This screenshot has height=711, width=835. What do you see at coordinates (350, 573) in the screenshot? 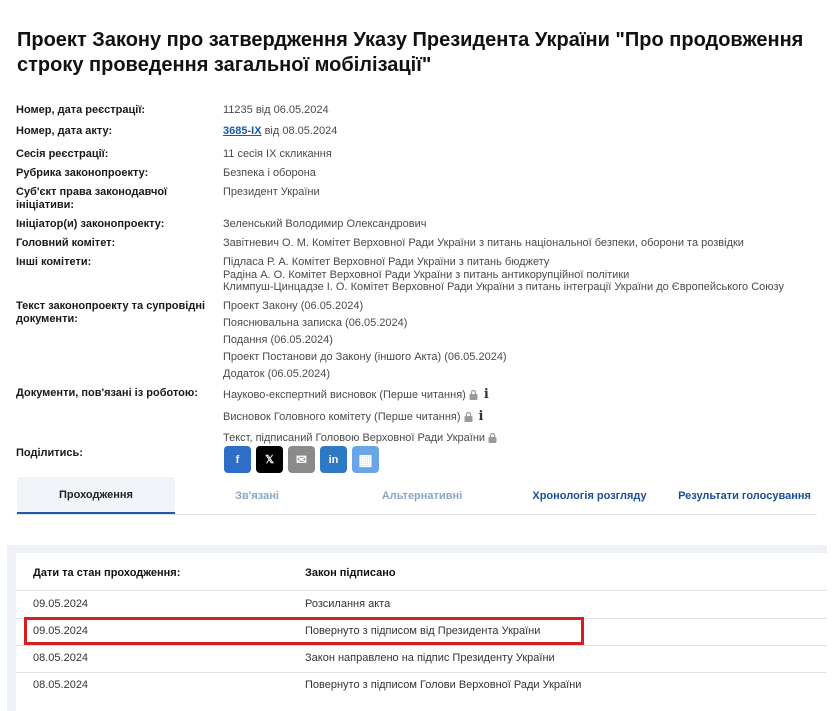
I see `header-status: Закон підписано` at bounding box center [350, 573].